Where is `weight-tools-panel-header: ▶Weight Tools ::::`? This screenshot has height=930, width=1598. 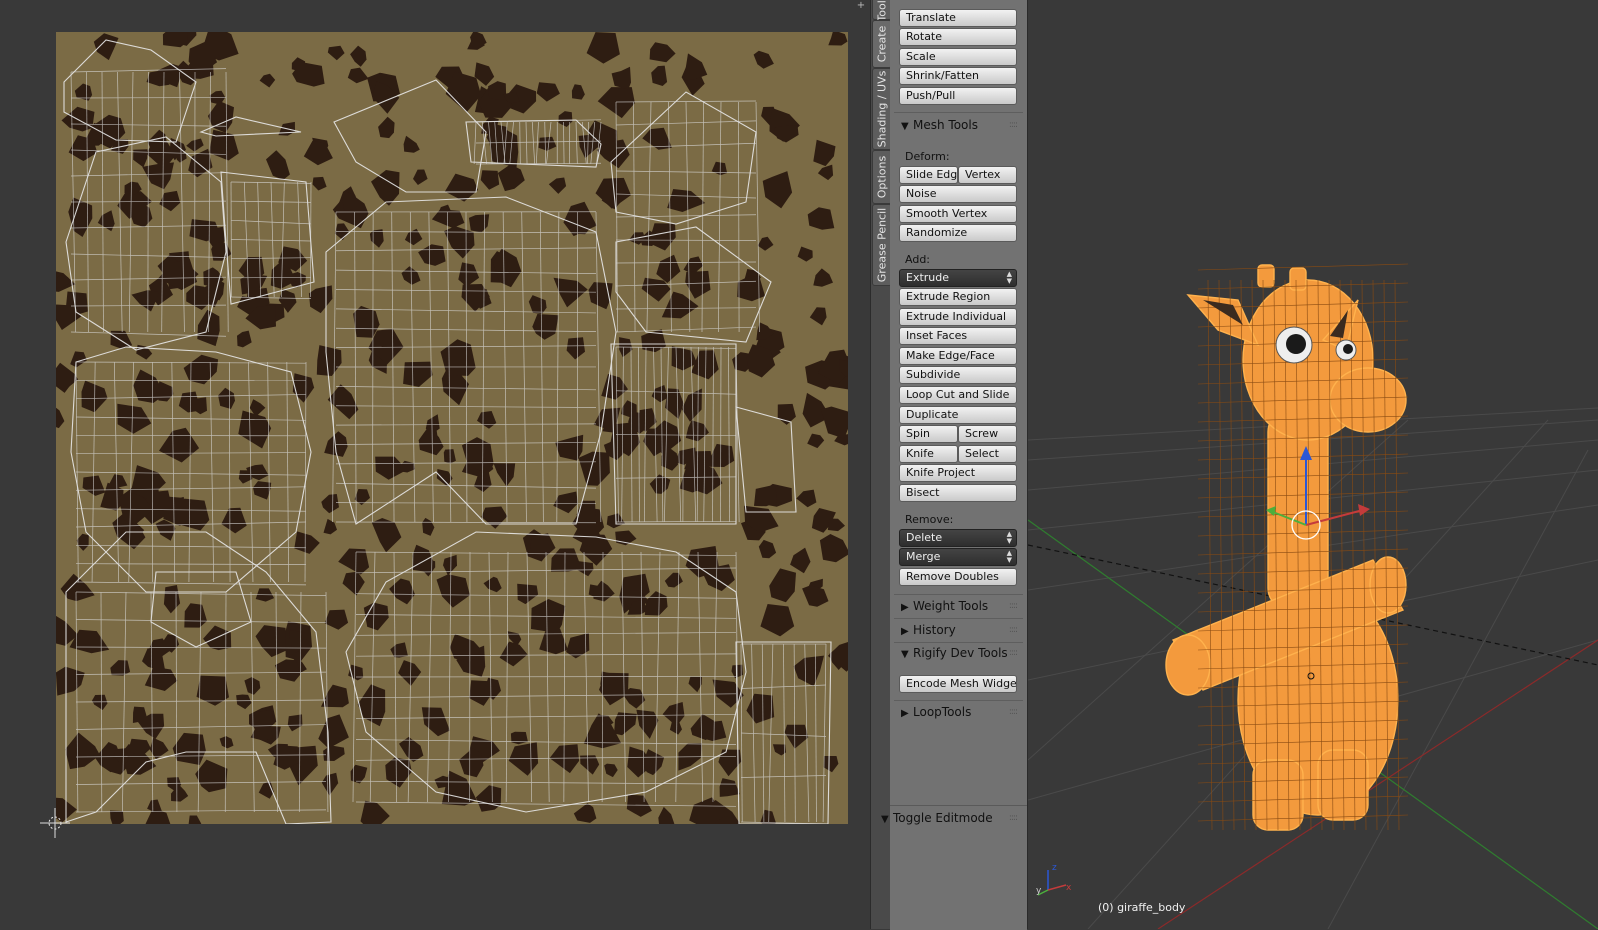
weight-tools-panel-header: ▶Weight Tools :::: is located at coordinates (958, 606).